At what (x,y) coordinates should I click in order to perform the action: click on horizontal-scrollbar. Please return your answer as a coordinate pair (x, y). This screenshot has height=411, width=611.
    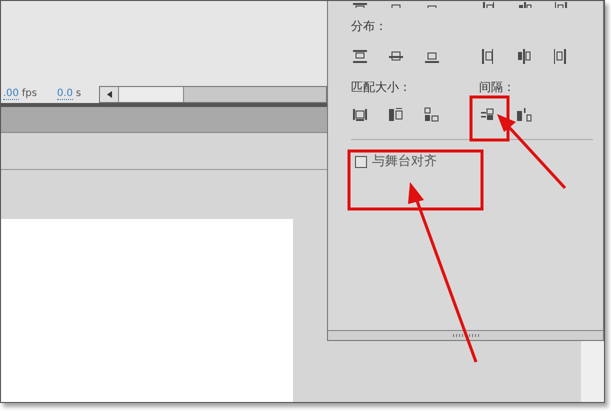
    Looking at the image, I should click on (213, 94).